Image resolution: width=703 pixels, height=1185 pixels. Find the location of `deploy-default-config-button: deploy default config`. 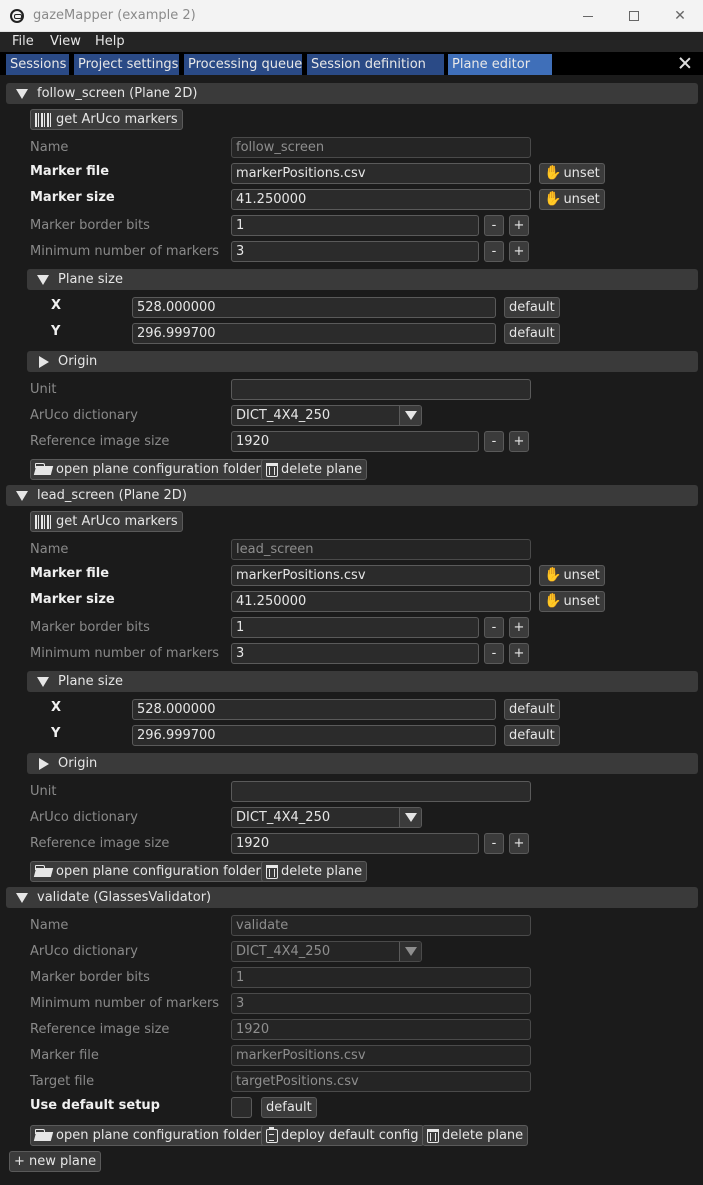

deploy-default-config-button: deploy default config is located at coordinates (342, 1135).